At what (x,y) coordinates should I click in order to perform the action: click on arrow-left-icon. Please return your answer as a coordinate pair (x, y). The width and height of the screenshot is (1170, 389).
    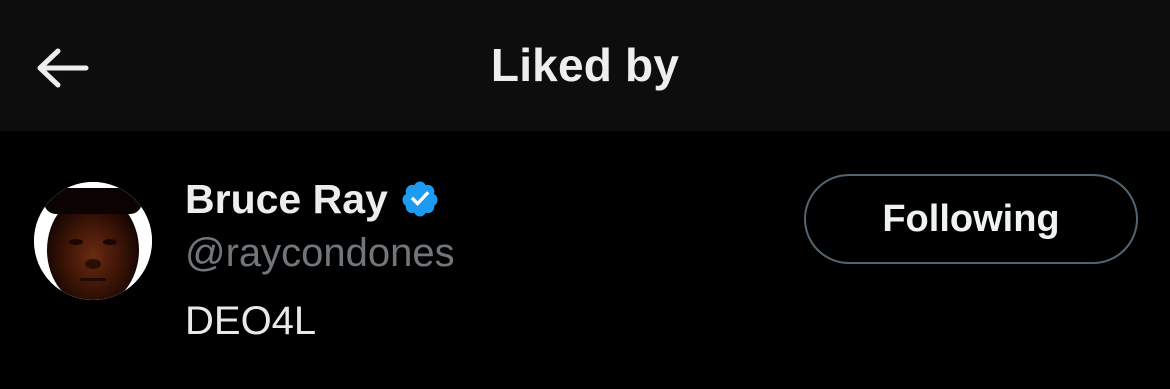
    Looking at the image, I should click on (63, 68).